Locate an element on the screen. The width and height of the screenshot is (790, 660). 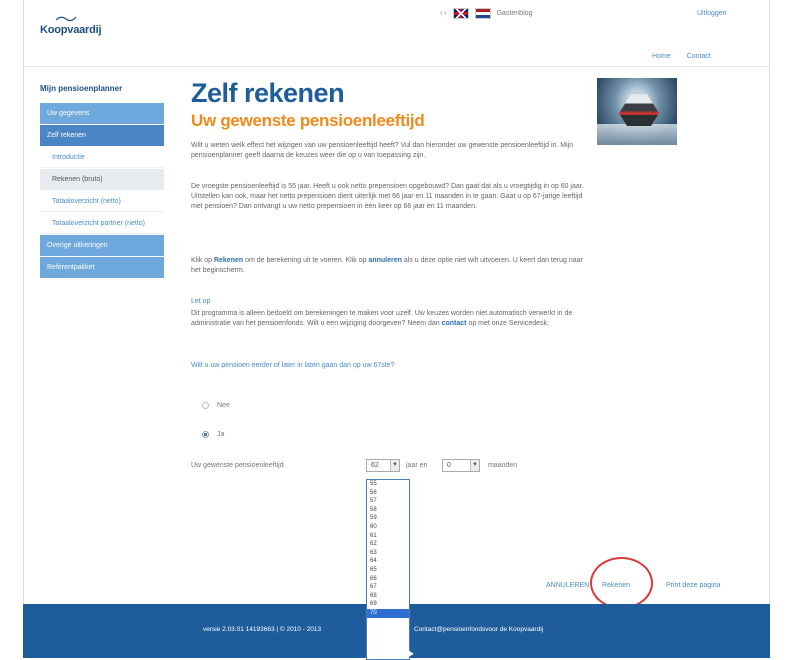
top-utility-bar: ‹ › Gastenblog is located at coordinates (486, 13).